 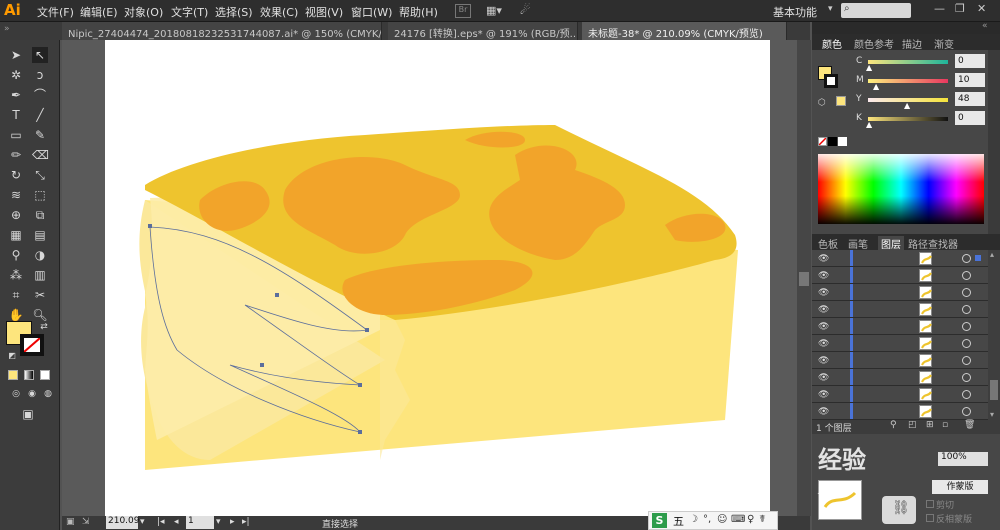 What do you see at coordinates (970, 118) in the screenshot?
I see `channel-k-value: 0` at bounding box center [970, 118].